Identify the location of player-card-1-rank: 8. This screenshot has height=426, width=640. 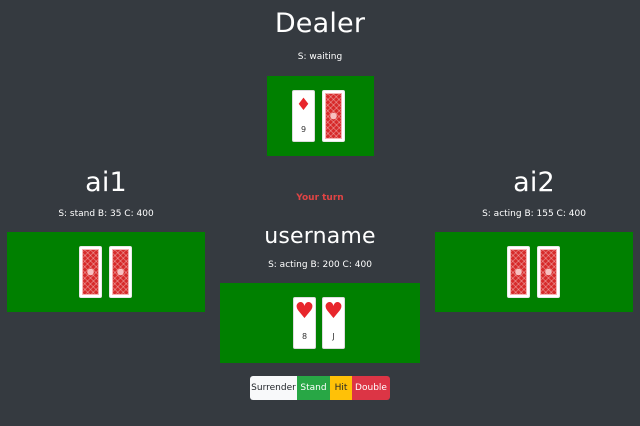
(304, 336).